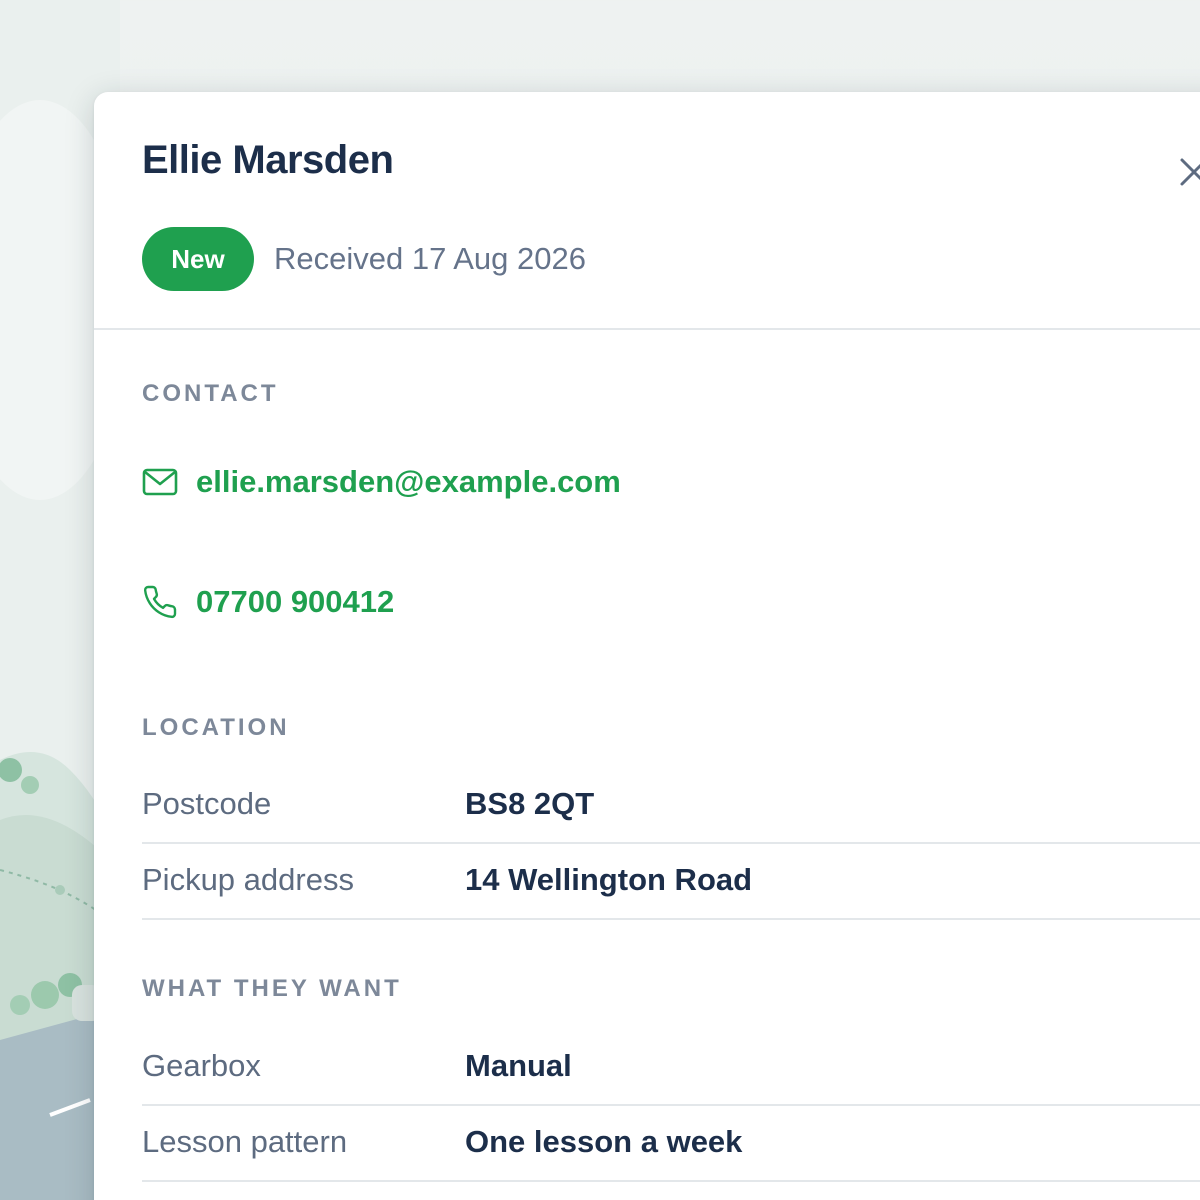 This screenshot has height=1200, width=1200. I want to click on status-row: New Received 17 Aug 2026, so click(364, 259).